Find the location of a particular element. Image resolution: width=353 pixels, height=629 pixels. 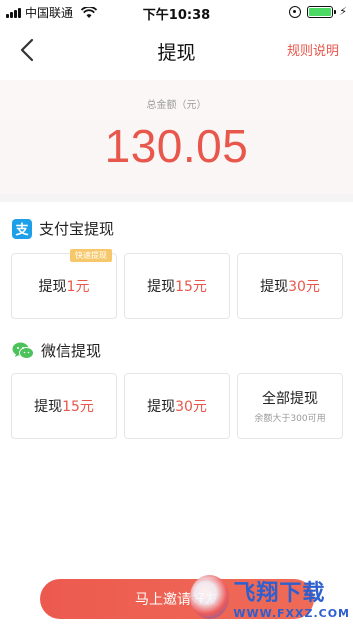

wechat-option-1: 提现15元 is located at coordinates (64, 406).